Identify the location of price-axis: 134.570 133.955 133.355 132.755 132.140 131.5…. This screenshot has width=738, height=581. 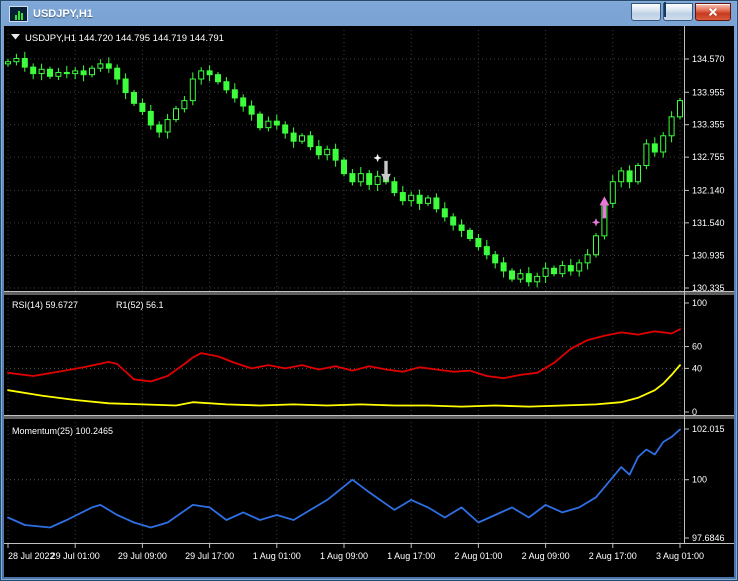
(704, 173).